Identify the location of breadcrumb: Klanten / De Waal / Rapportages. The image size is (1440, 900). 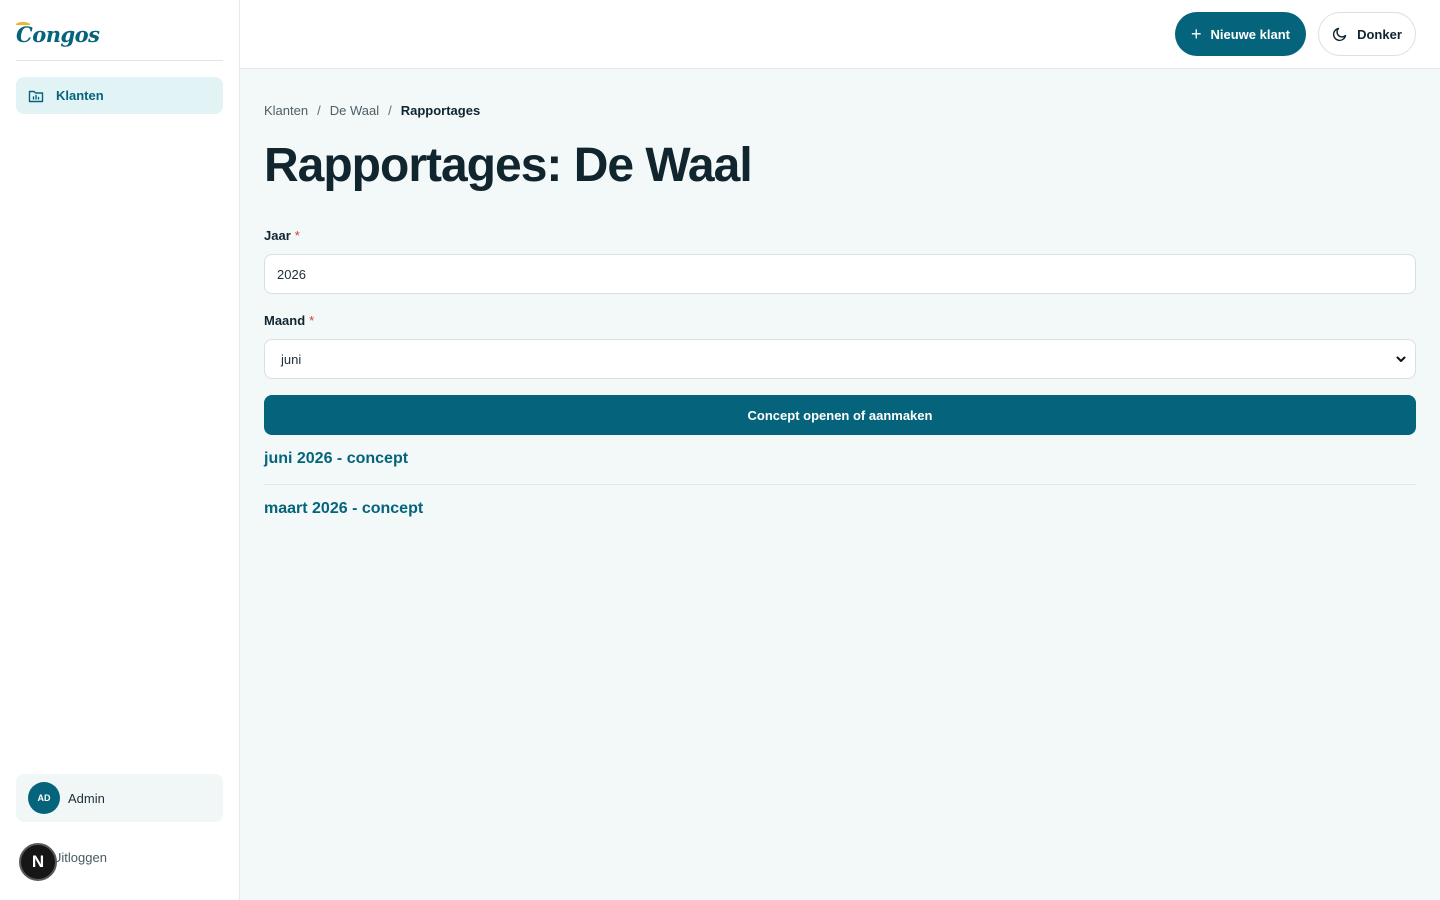
(372, 110).